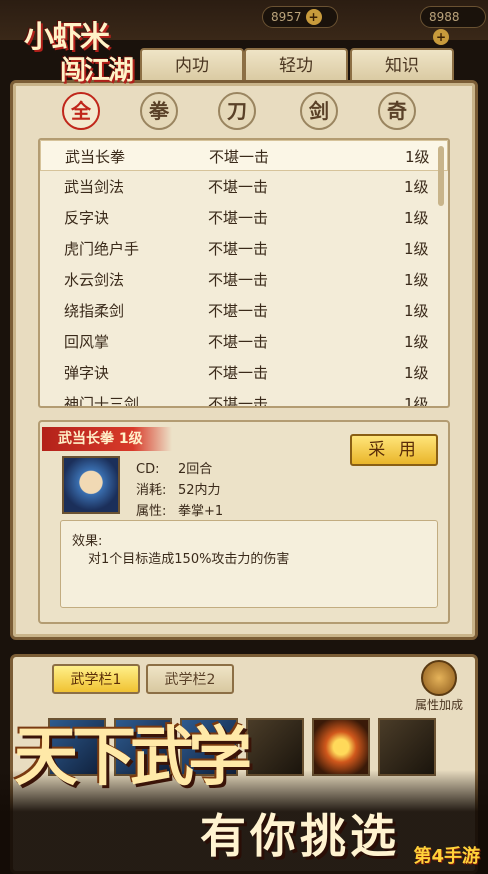  I want to click on skill-row: 虎门绝户手 不堪一击 1级, so click(244, 248).